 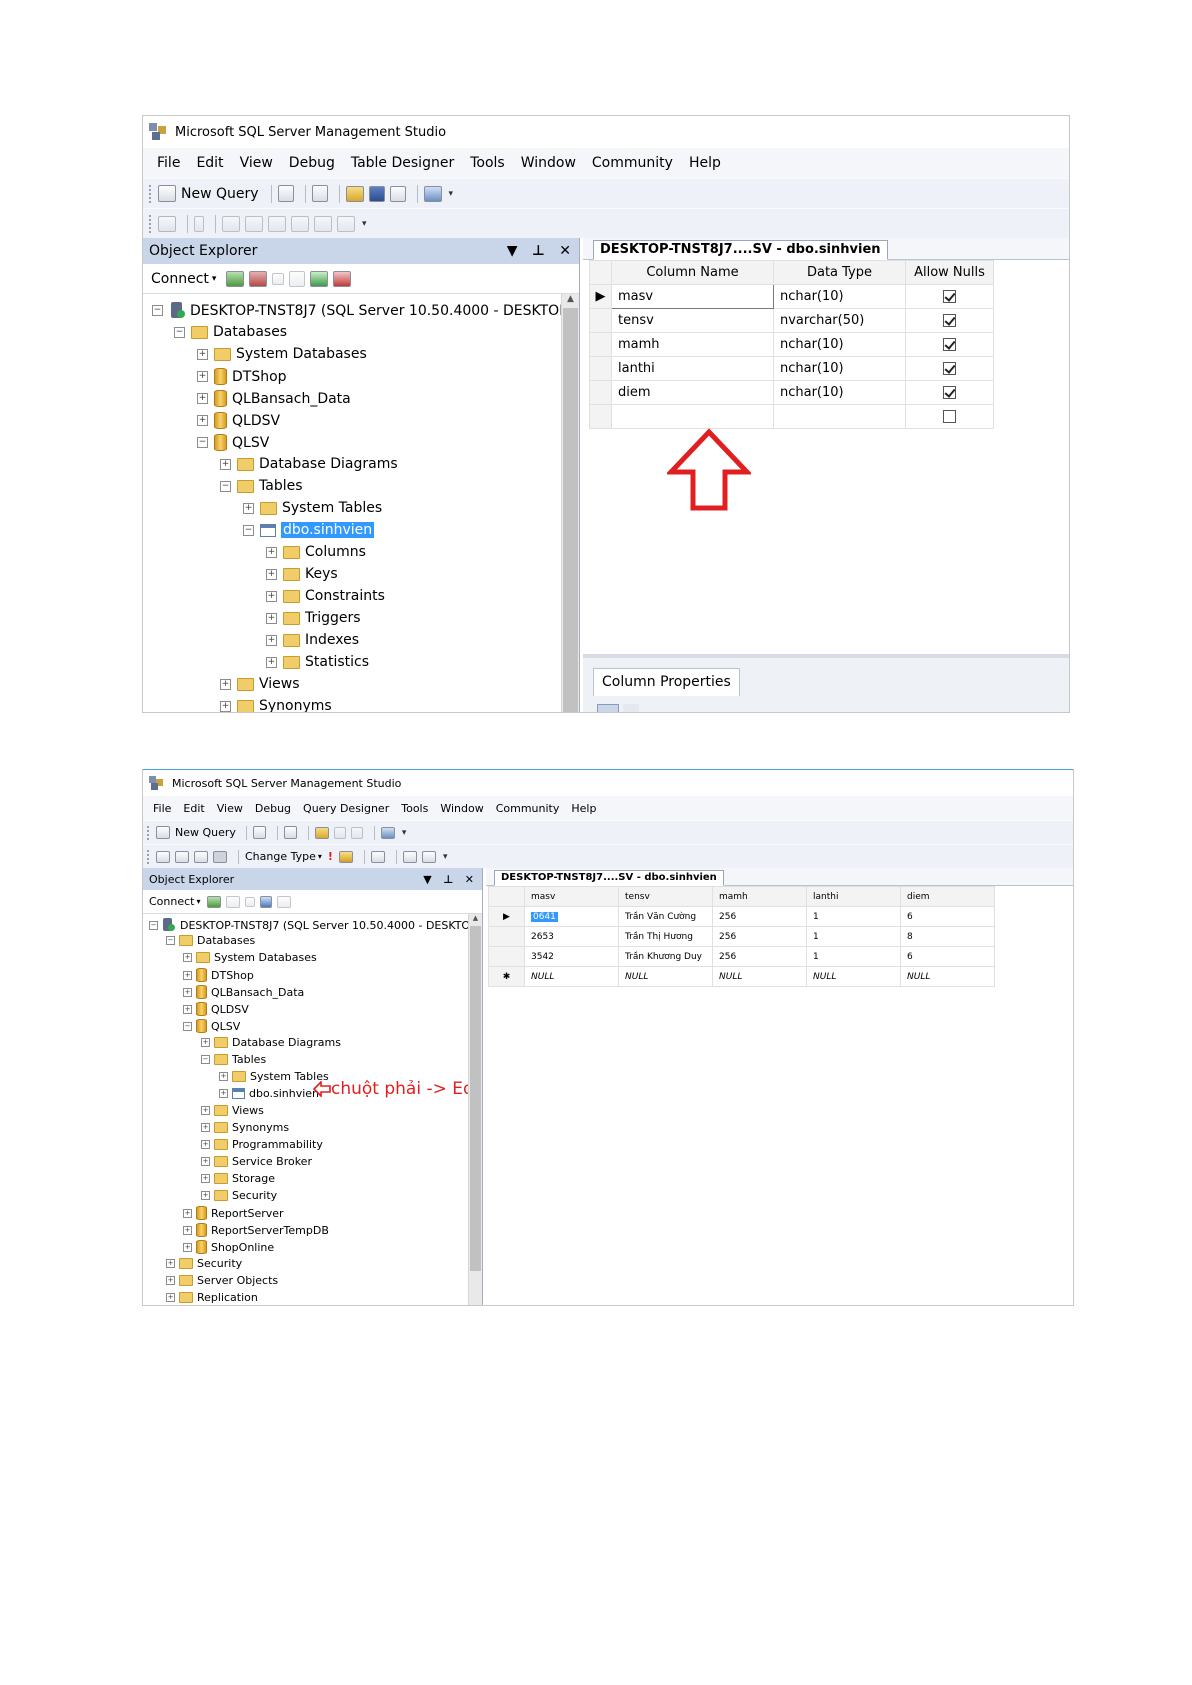 What do you see at coordinates (309, 464) in the screenshot?
I see `tree-node-database-diagrams: + Database Diagrams` at bounding box center [309, 464].